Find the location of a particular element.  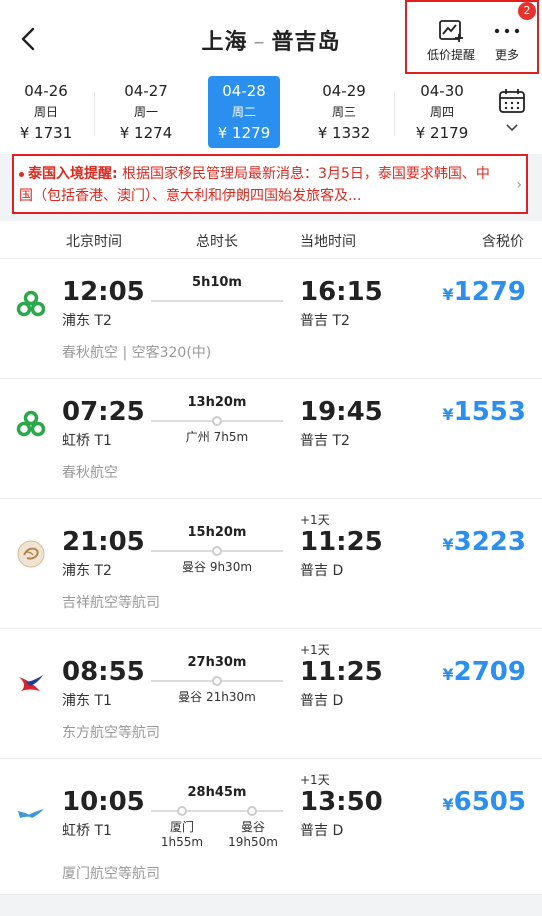

route-dash: – is located at coordinates (259, 42).